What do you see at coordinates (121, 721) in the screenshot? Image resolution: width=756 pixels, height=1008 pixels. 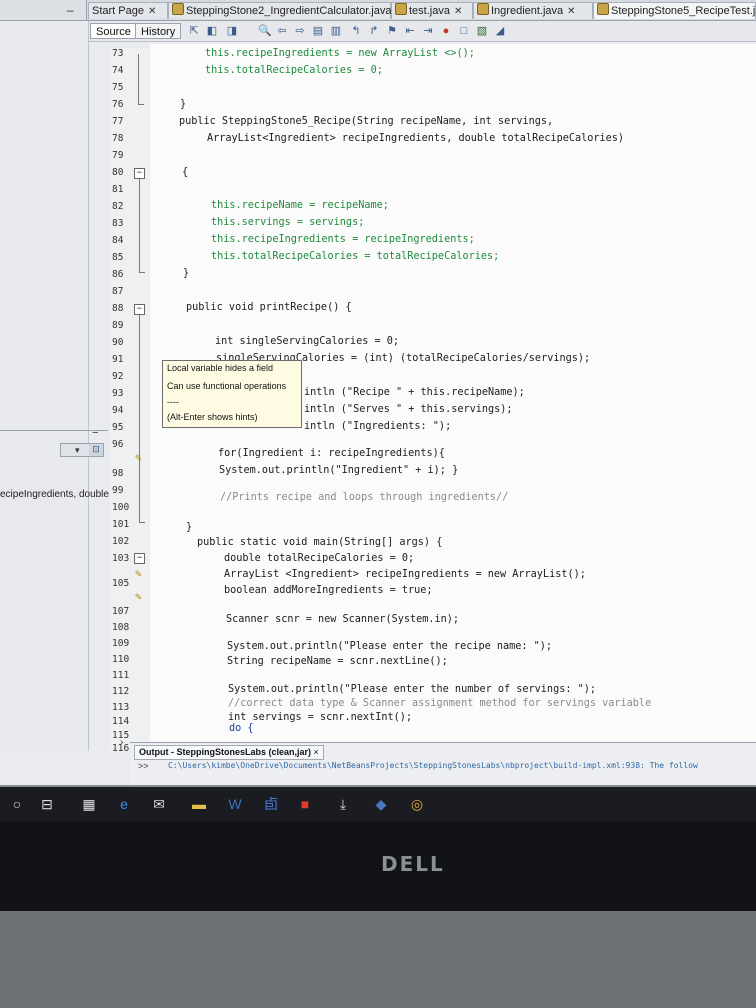 I see `line-number: 114` at bounding box center [121, 721].